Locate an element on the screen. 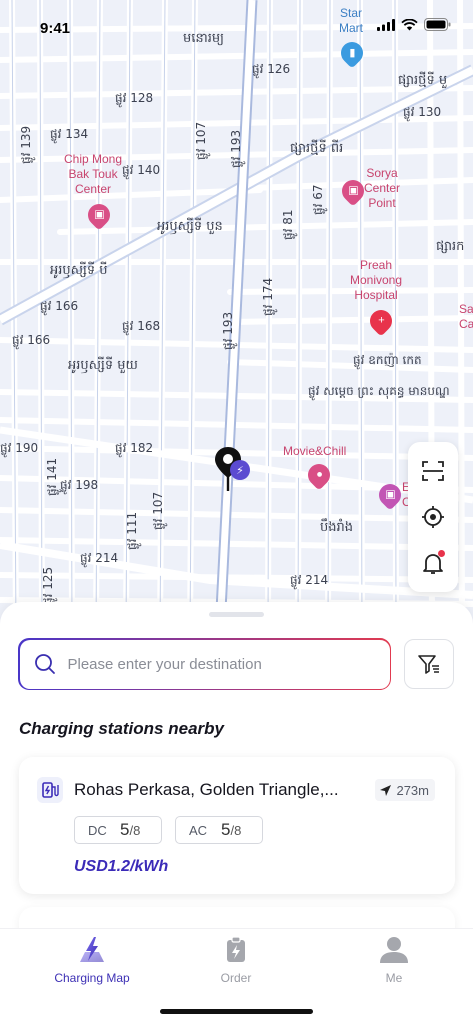 The image size is (473, 1024). dc-available: 5 is located at coordinates (125, 829).